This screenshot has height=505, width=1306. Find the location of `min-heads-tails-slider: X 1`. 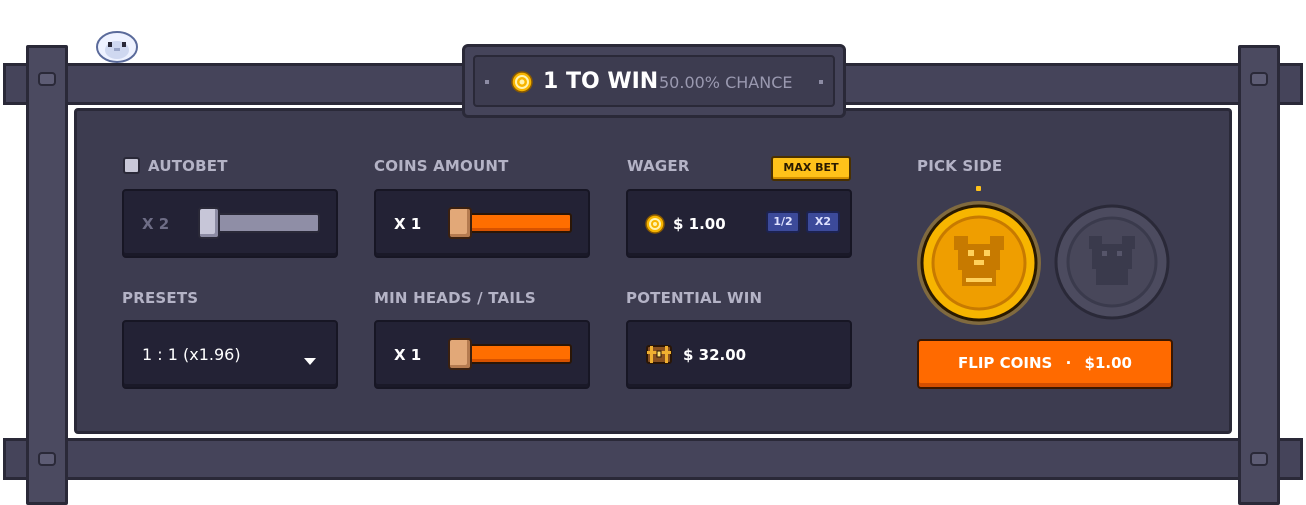

min-heads-tails-slider: X 1 is located at coordinates (482, 354).